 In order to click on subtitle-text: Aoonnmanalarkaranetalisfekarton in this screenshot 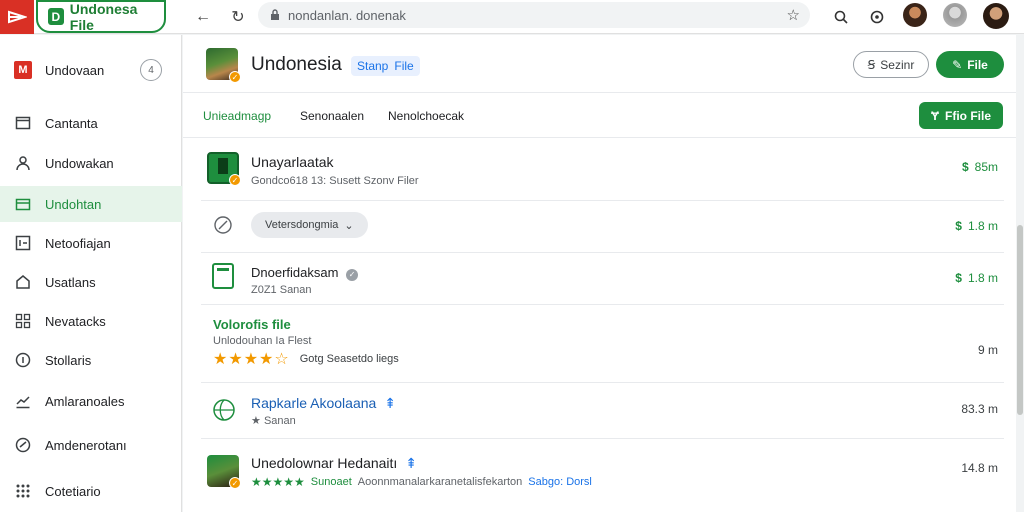, I will do `click(440, 482)`.